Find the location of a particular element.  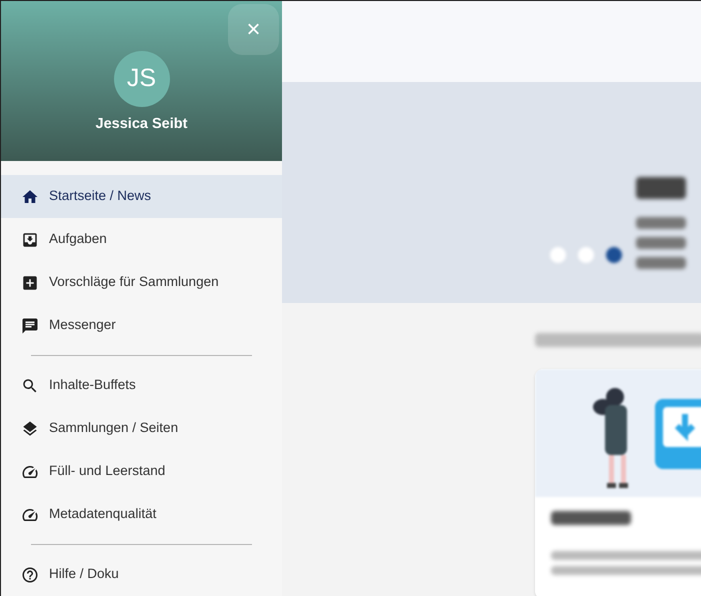

avatar: JS is located at coordinates (142, 79).